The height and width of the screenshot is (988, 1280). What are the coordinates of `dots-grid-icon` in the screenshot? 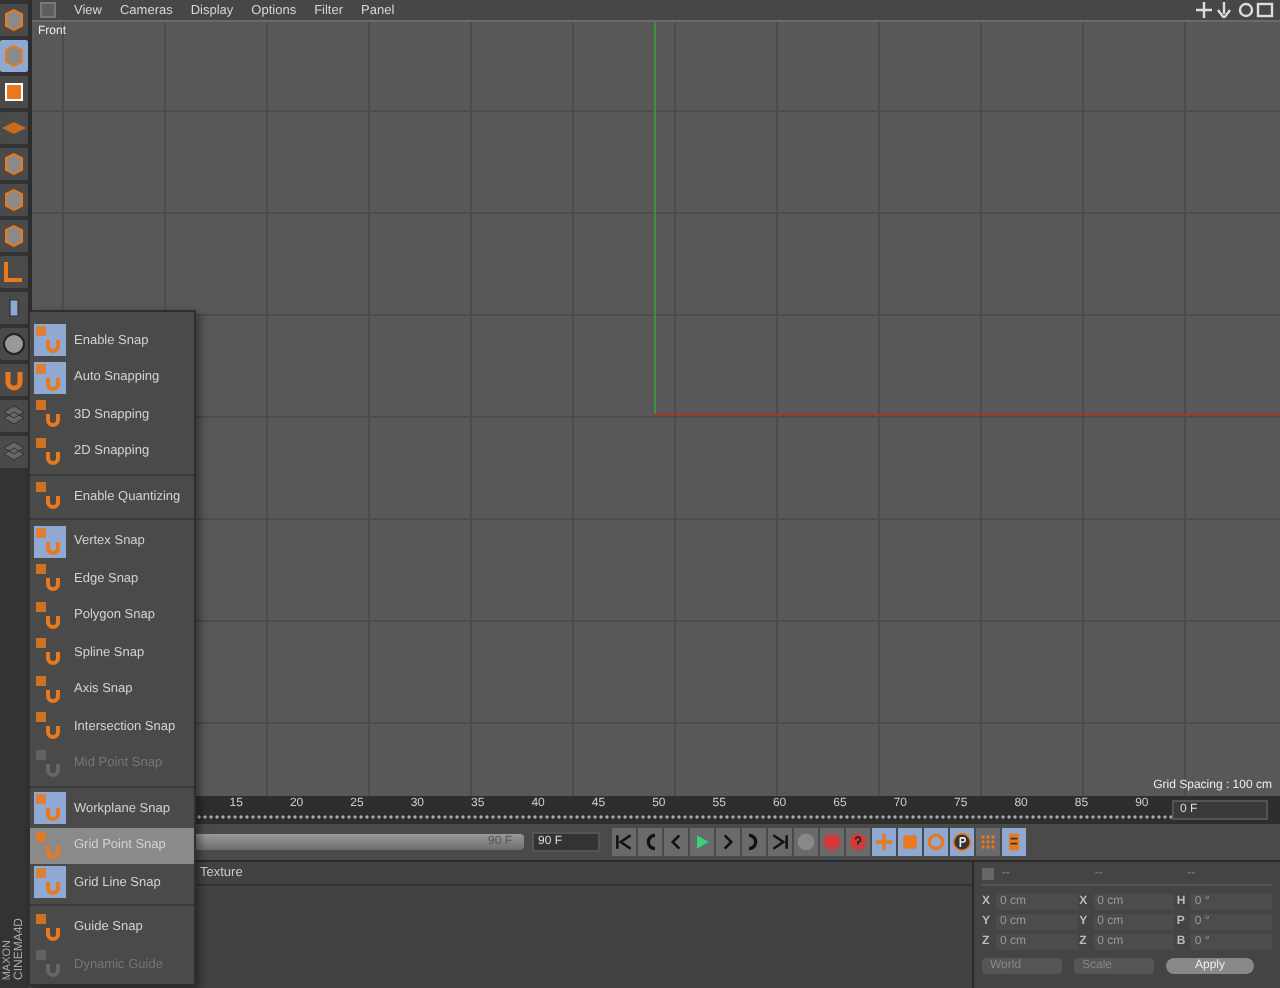 It's located at (988, 842).